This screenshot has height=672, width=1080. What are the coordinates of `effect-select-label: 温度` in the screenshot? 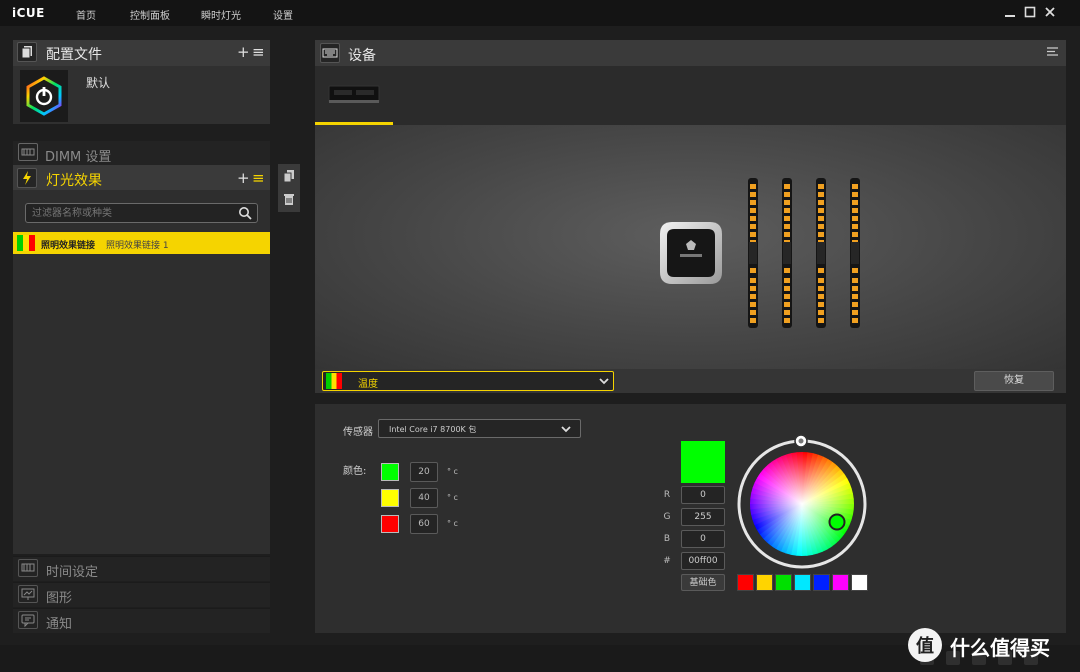 It's located at (368, 384).